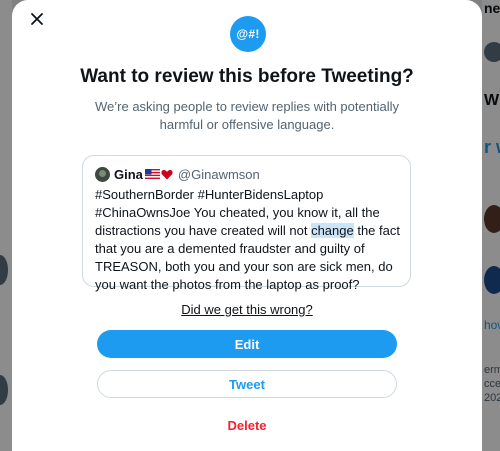 The height and width of the screenshot is (451, 500). What do you see at coordinates (247, 76) in the screenshot?
I see `dialog-title: Want to review this before Tweeting?` at bounding box center [247, 76].